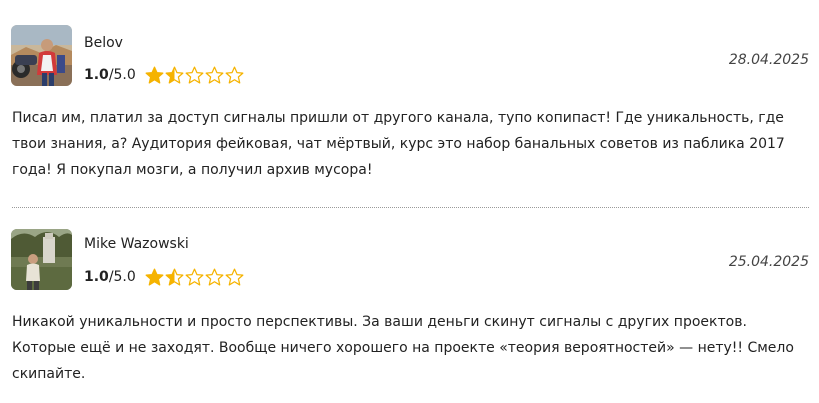 Image resolution: width=819 pixels, height=403 pixels. I want to click on author-name: Belov, so click(103, 43).